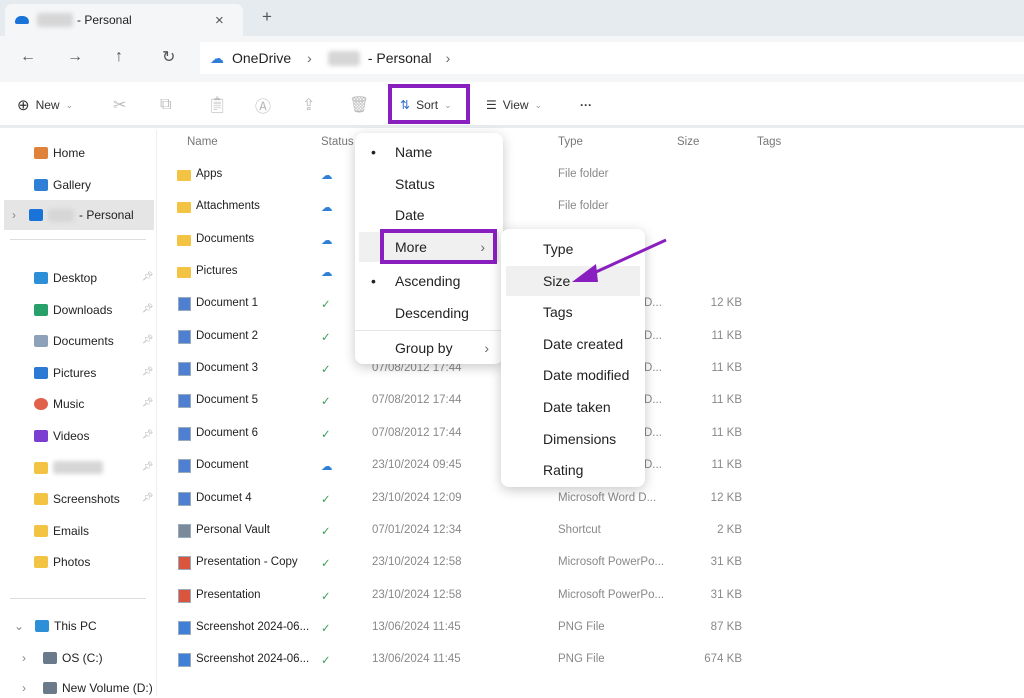 The height and width of the screenshot is (698, 1024). Describe the element at coordinates (573, 375) in the screenshot. I see `sort-by-date-modified: Date modified` at that location.